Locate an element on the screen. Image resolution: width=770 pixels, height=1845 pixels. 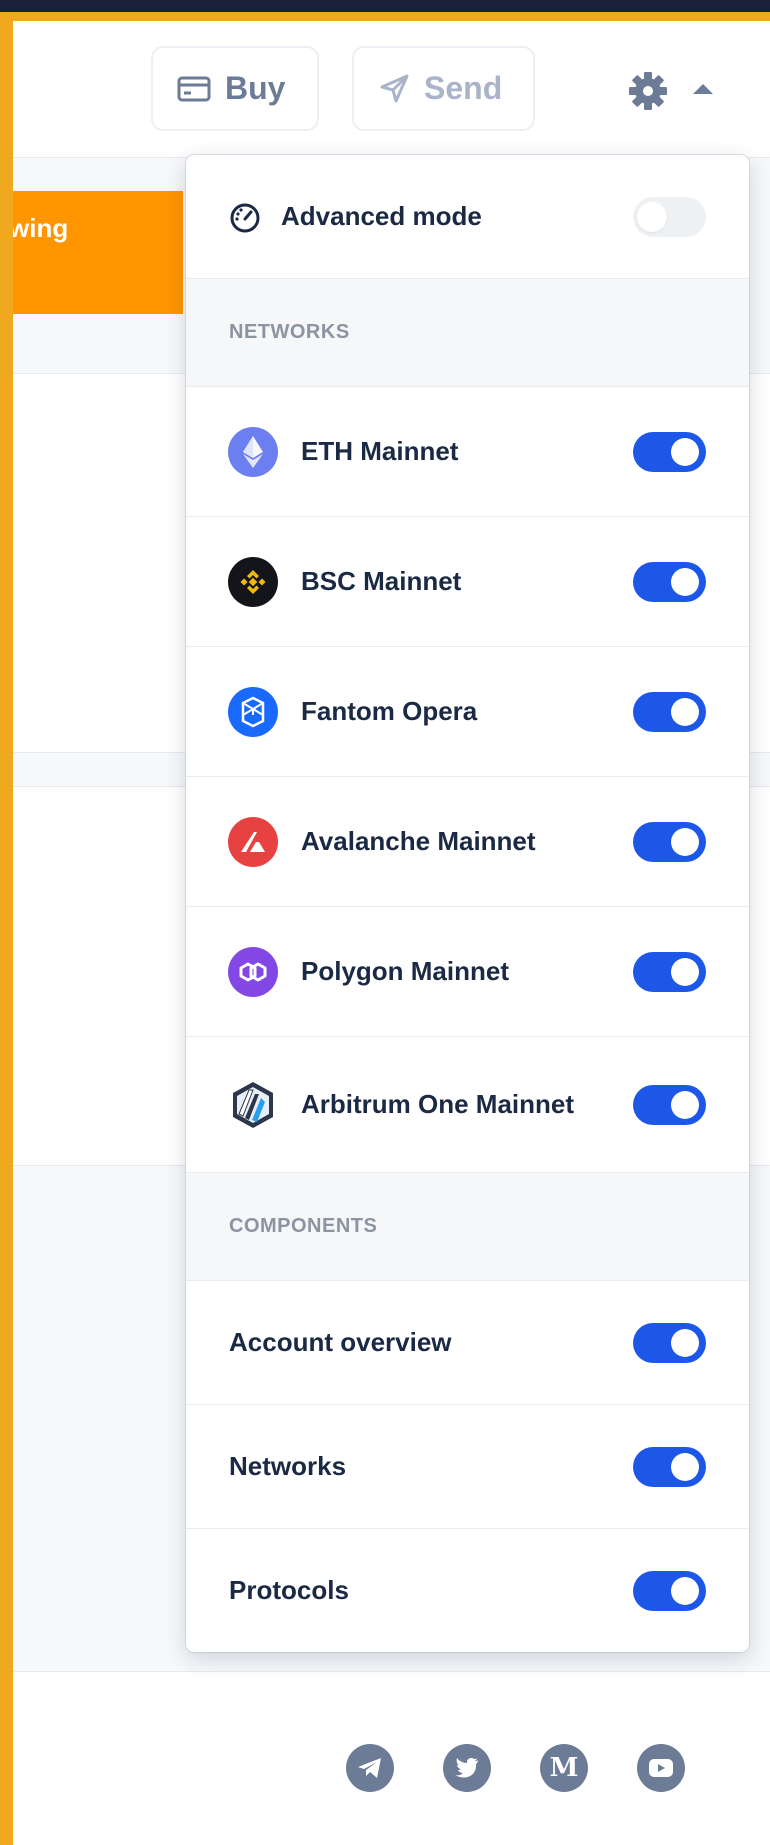
top-bar: Buy Send is located at coordinates (391, 89).